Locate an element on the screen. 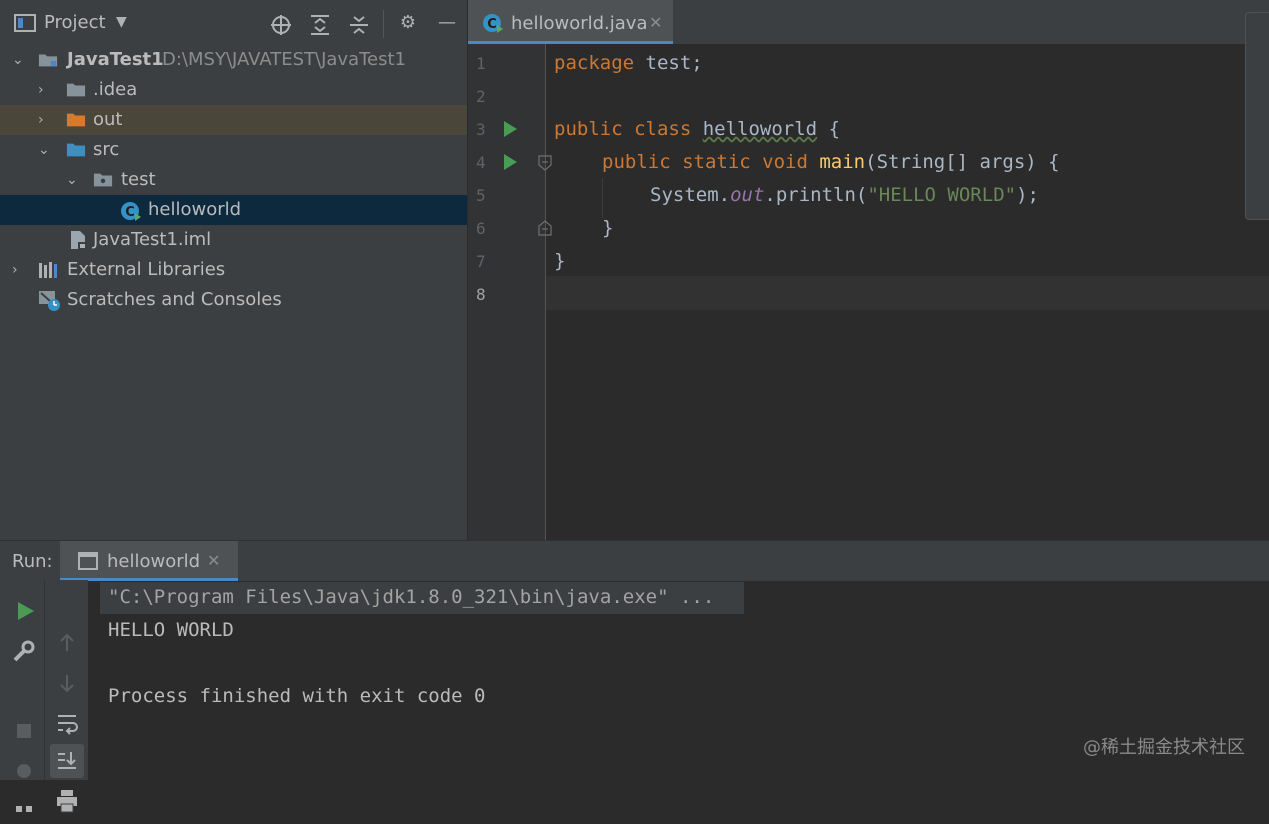 Image resolution: width=1269 pixels, height=824 pixels. code-line-6: } is located at coordinates (607, 228).